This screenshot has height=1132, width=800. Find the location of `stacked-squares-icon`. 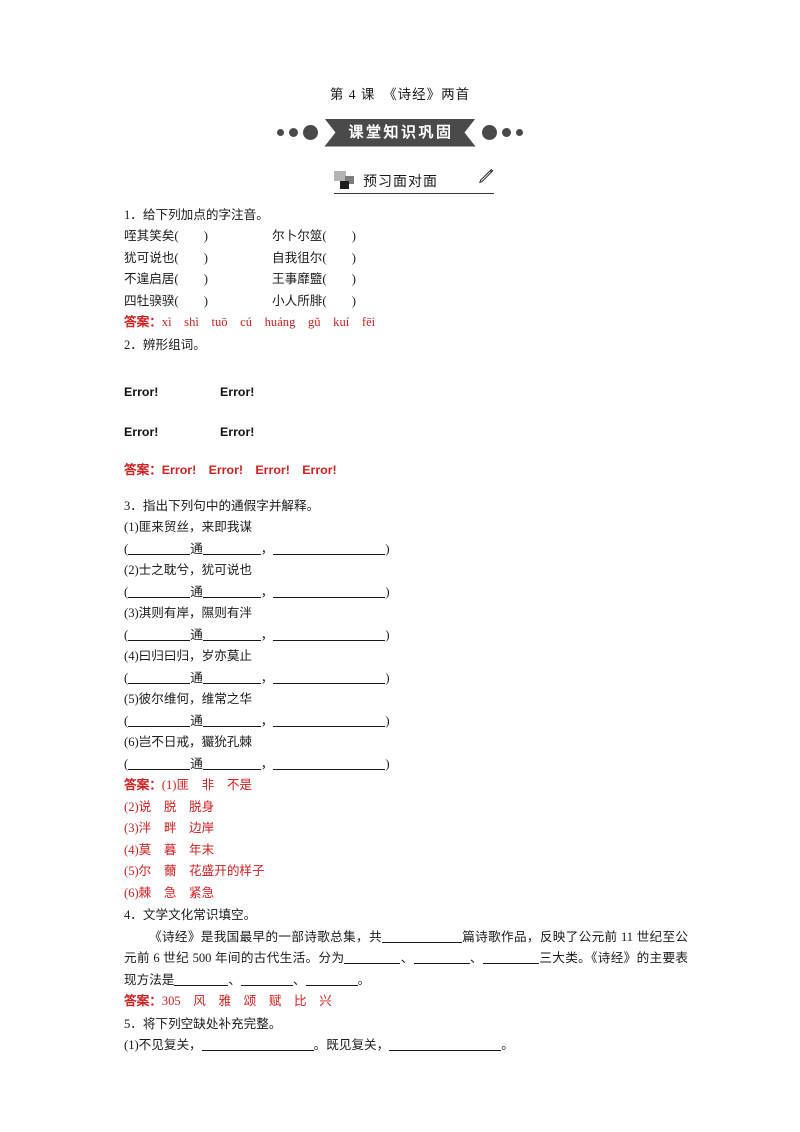

stacked-squares-icon is located at coordinates (345, 180).